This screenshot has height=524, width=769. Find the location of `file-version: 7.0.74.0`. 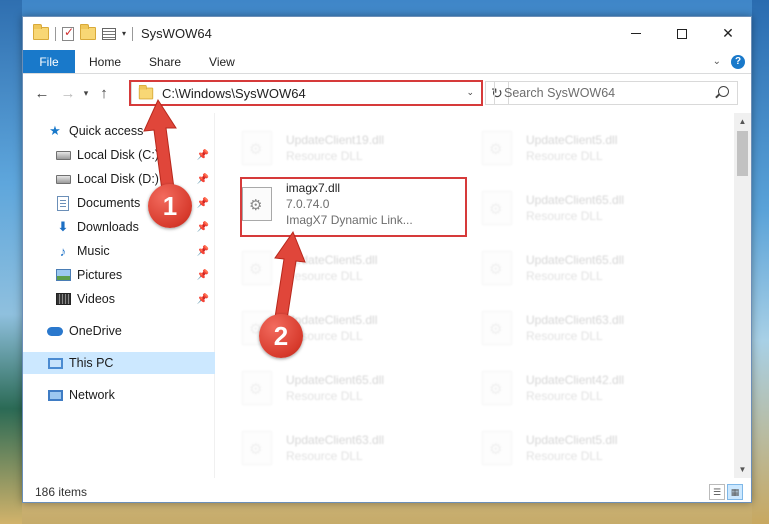

file-version: 7.0.74.0 is located at coordinates (308, 204).